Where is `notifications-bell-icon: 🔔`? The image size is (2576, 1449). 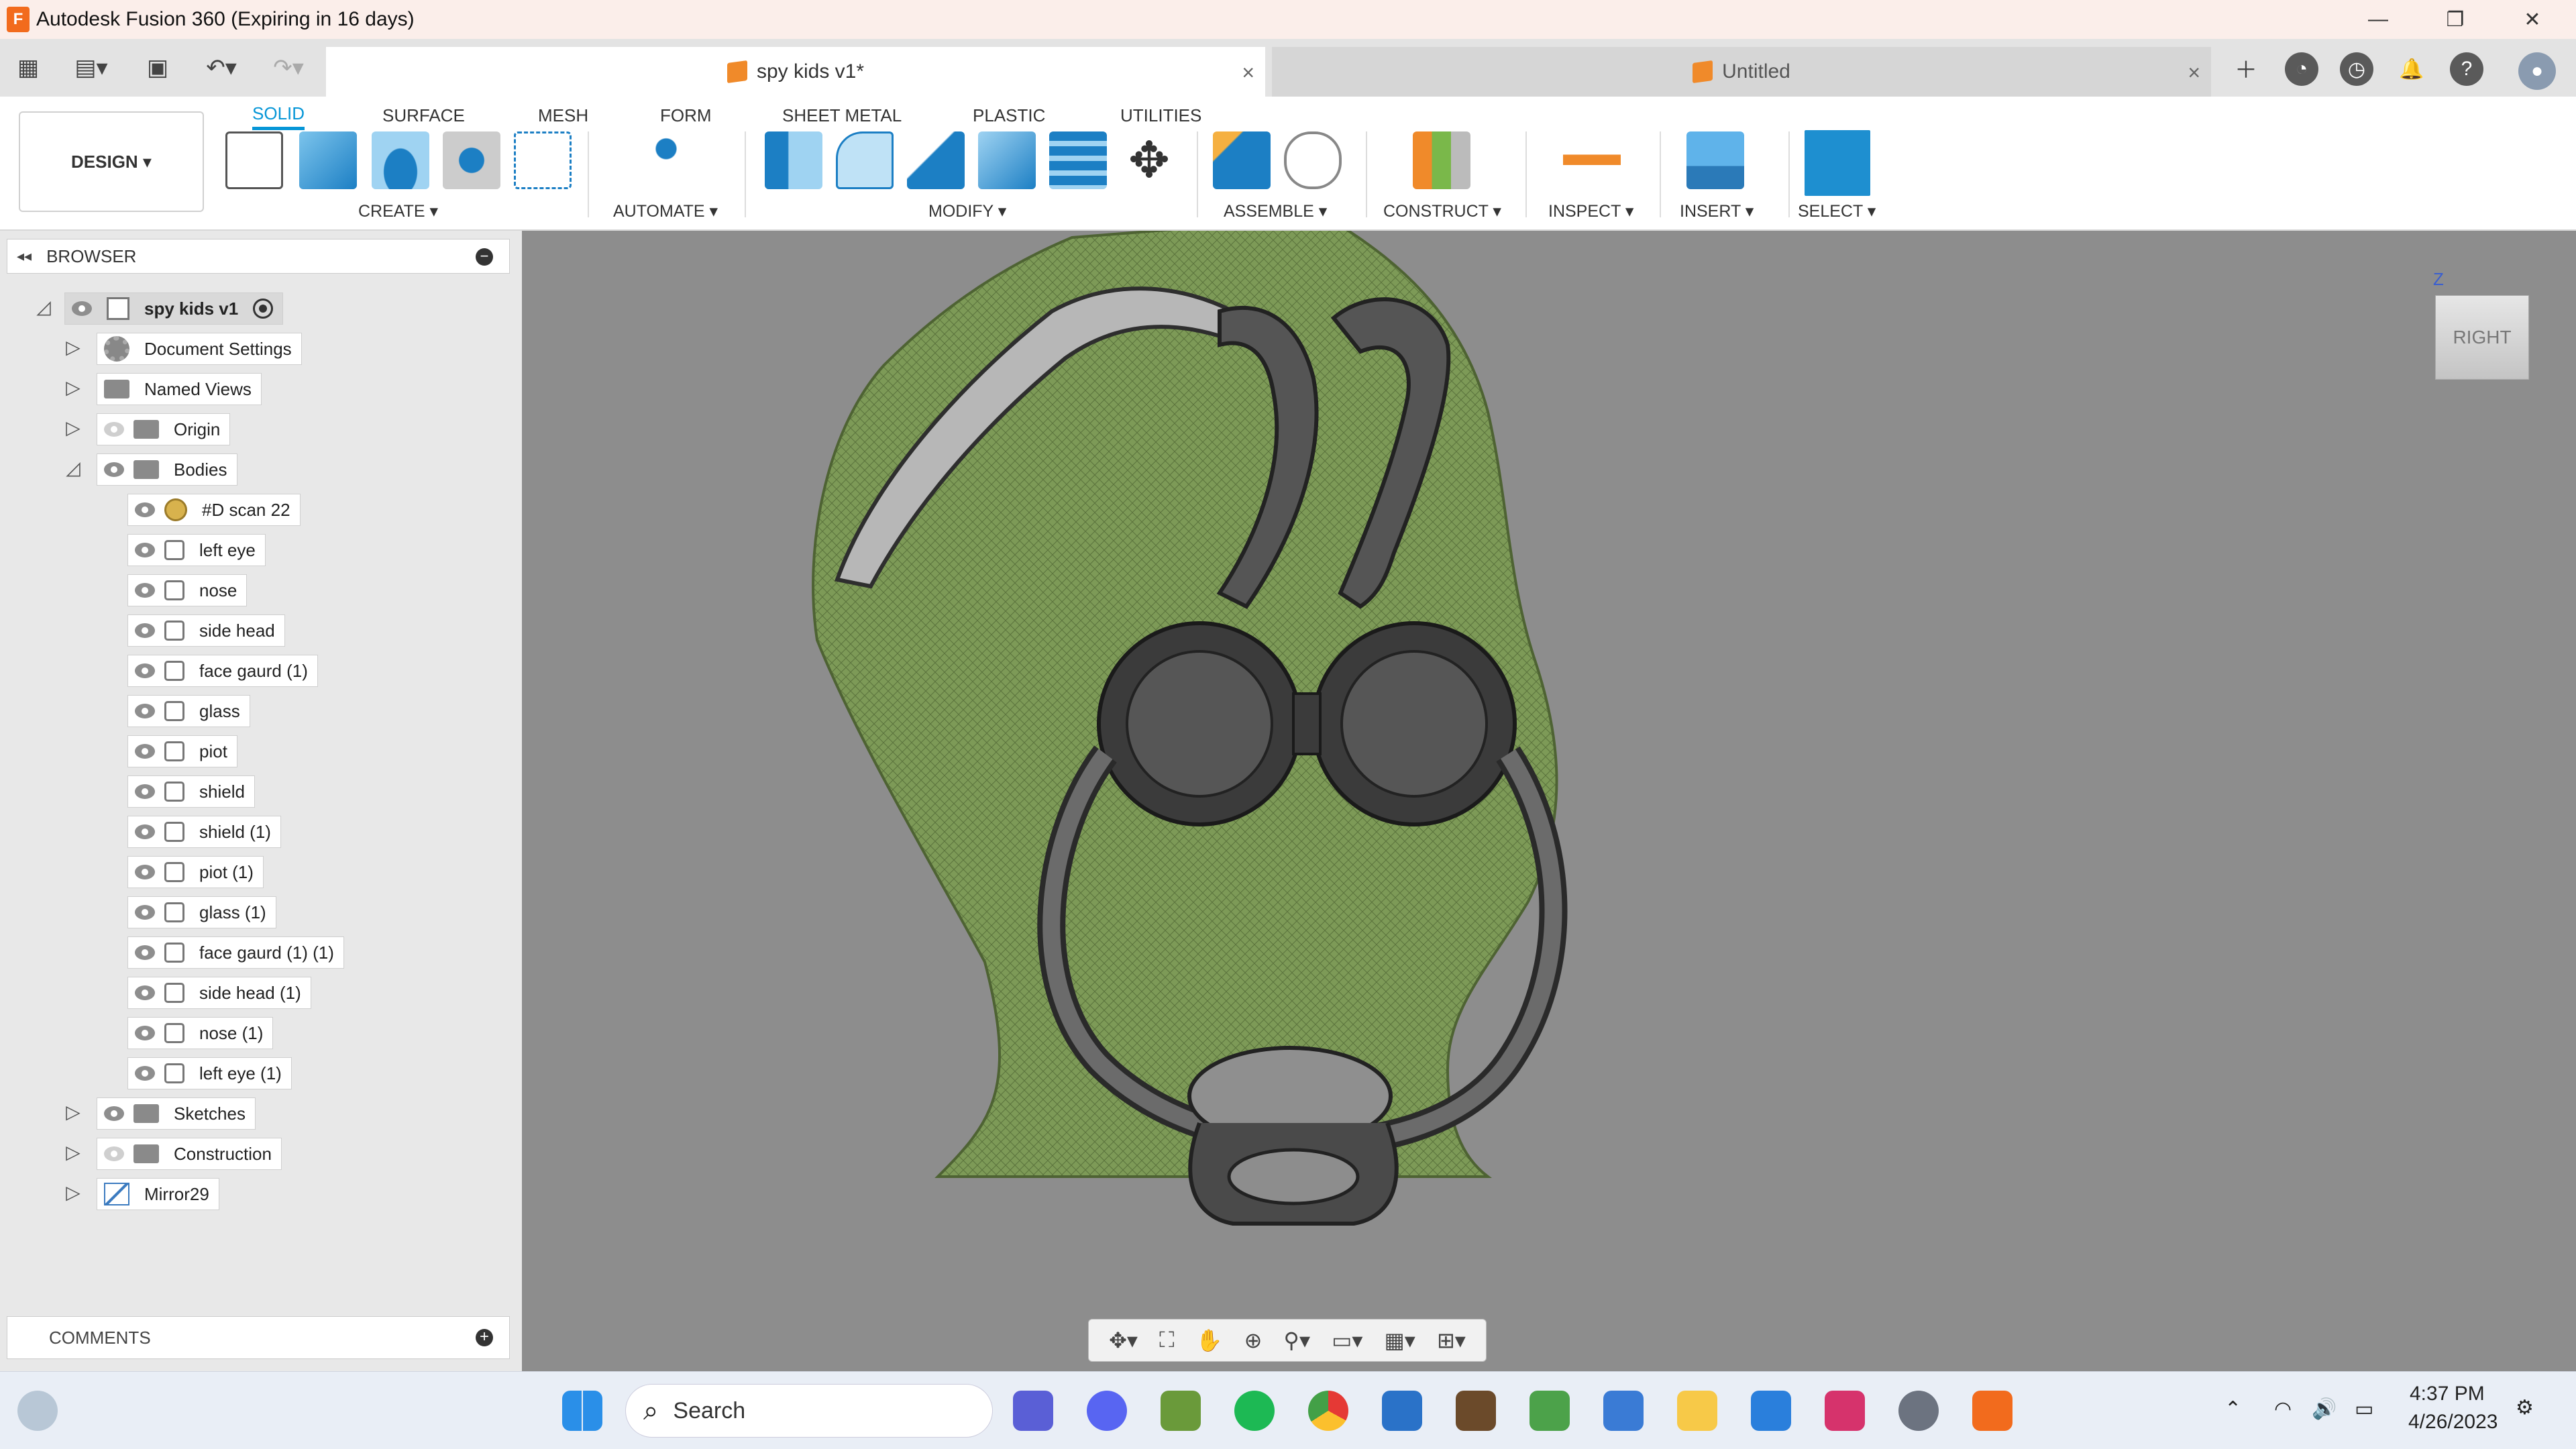 notifications-bell-icon: 🔔 is located at coordinates (2411, 69).